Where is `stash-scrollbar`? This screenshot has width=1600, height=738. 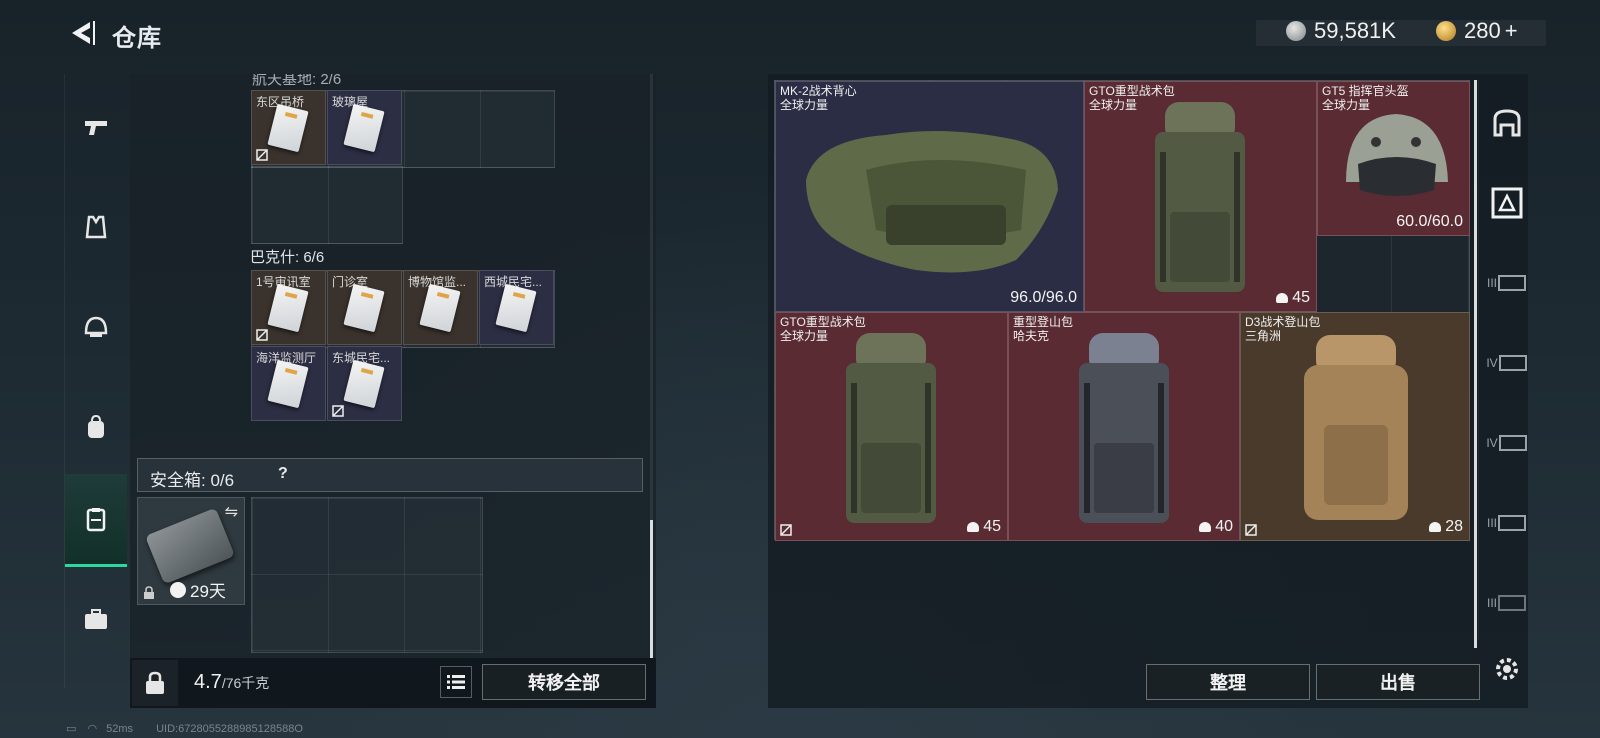 stash-scrollbar is located at coordinates (1475, 364).